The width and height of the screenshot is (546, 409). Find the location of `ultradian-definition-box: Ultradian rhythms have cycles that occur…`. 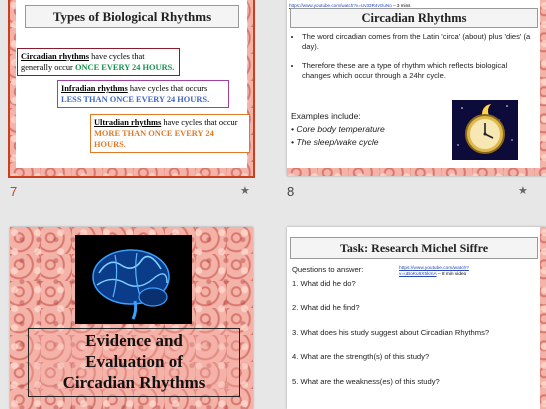

ultradian-definition-box: Ultradian rhythms have cycles that occur… is located at coordinates (170, 133).